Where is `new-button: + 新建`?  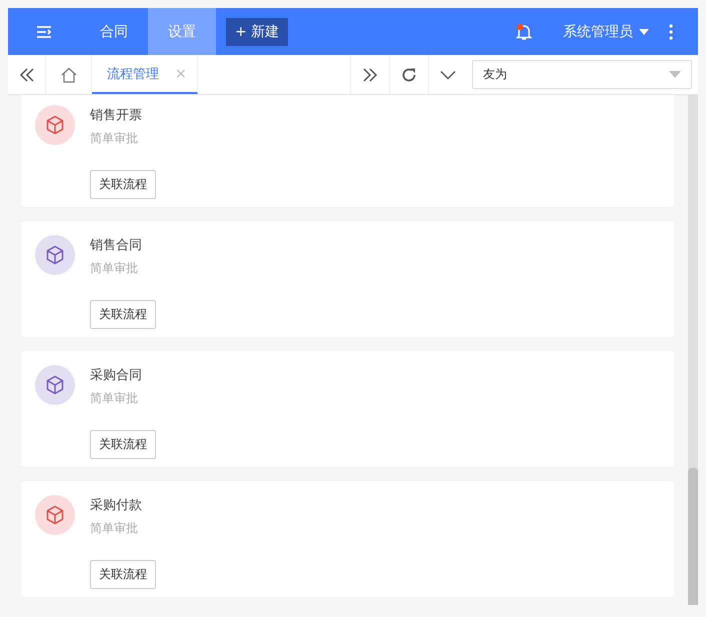 new-button: + 新建 is located at coordinates (257, 32).